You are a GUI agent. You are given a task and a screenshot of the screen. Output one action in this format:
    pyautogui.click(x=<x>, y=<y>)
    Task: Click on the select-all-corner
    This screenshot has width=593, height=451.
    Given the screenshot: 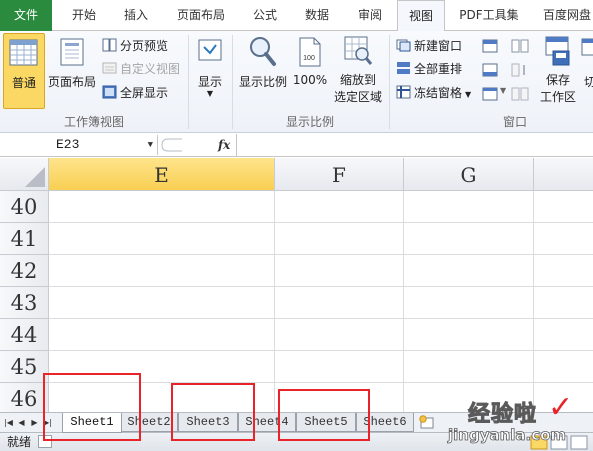 What is the action you would take?
    pyautogui.click(x=24, y=174)
    